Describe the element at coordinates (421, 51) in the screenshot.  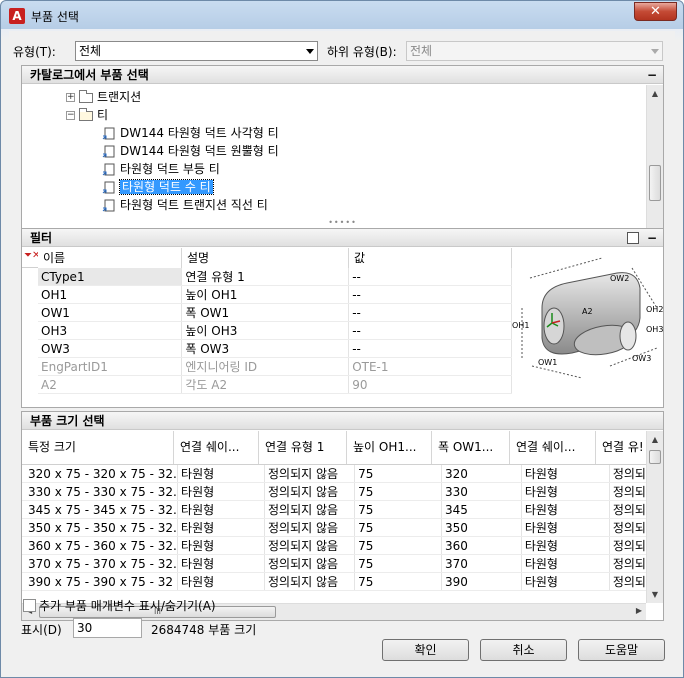
I see `subtype-dropdown-value: 전체` at that location.